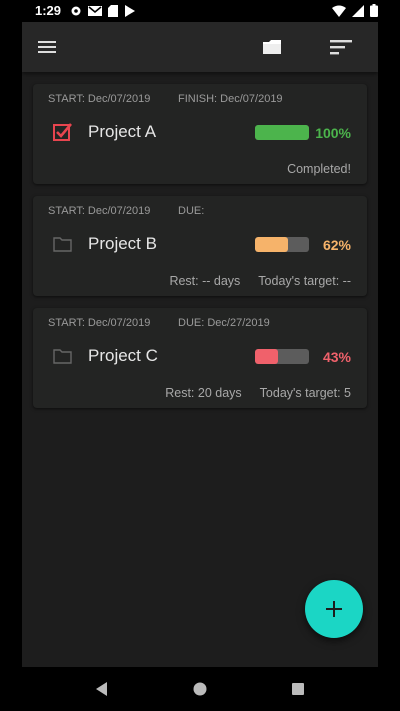 This screenshot has height=711, width=400. What do you see at coordinates (333, 133) in the screenshot?
I see `progress-percent: 100%` at bounding box center [333, 133].